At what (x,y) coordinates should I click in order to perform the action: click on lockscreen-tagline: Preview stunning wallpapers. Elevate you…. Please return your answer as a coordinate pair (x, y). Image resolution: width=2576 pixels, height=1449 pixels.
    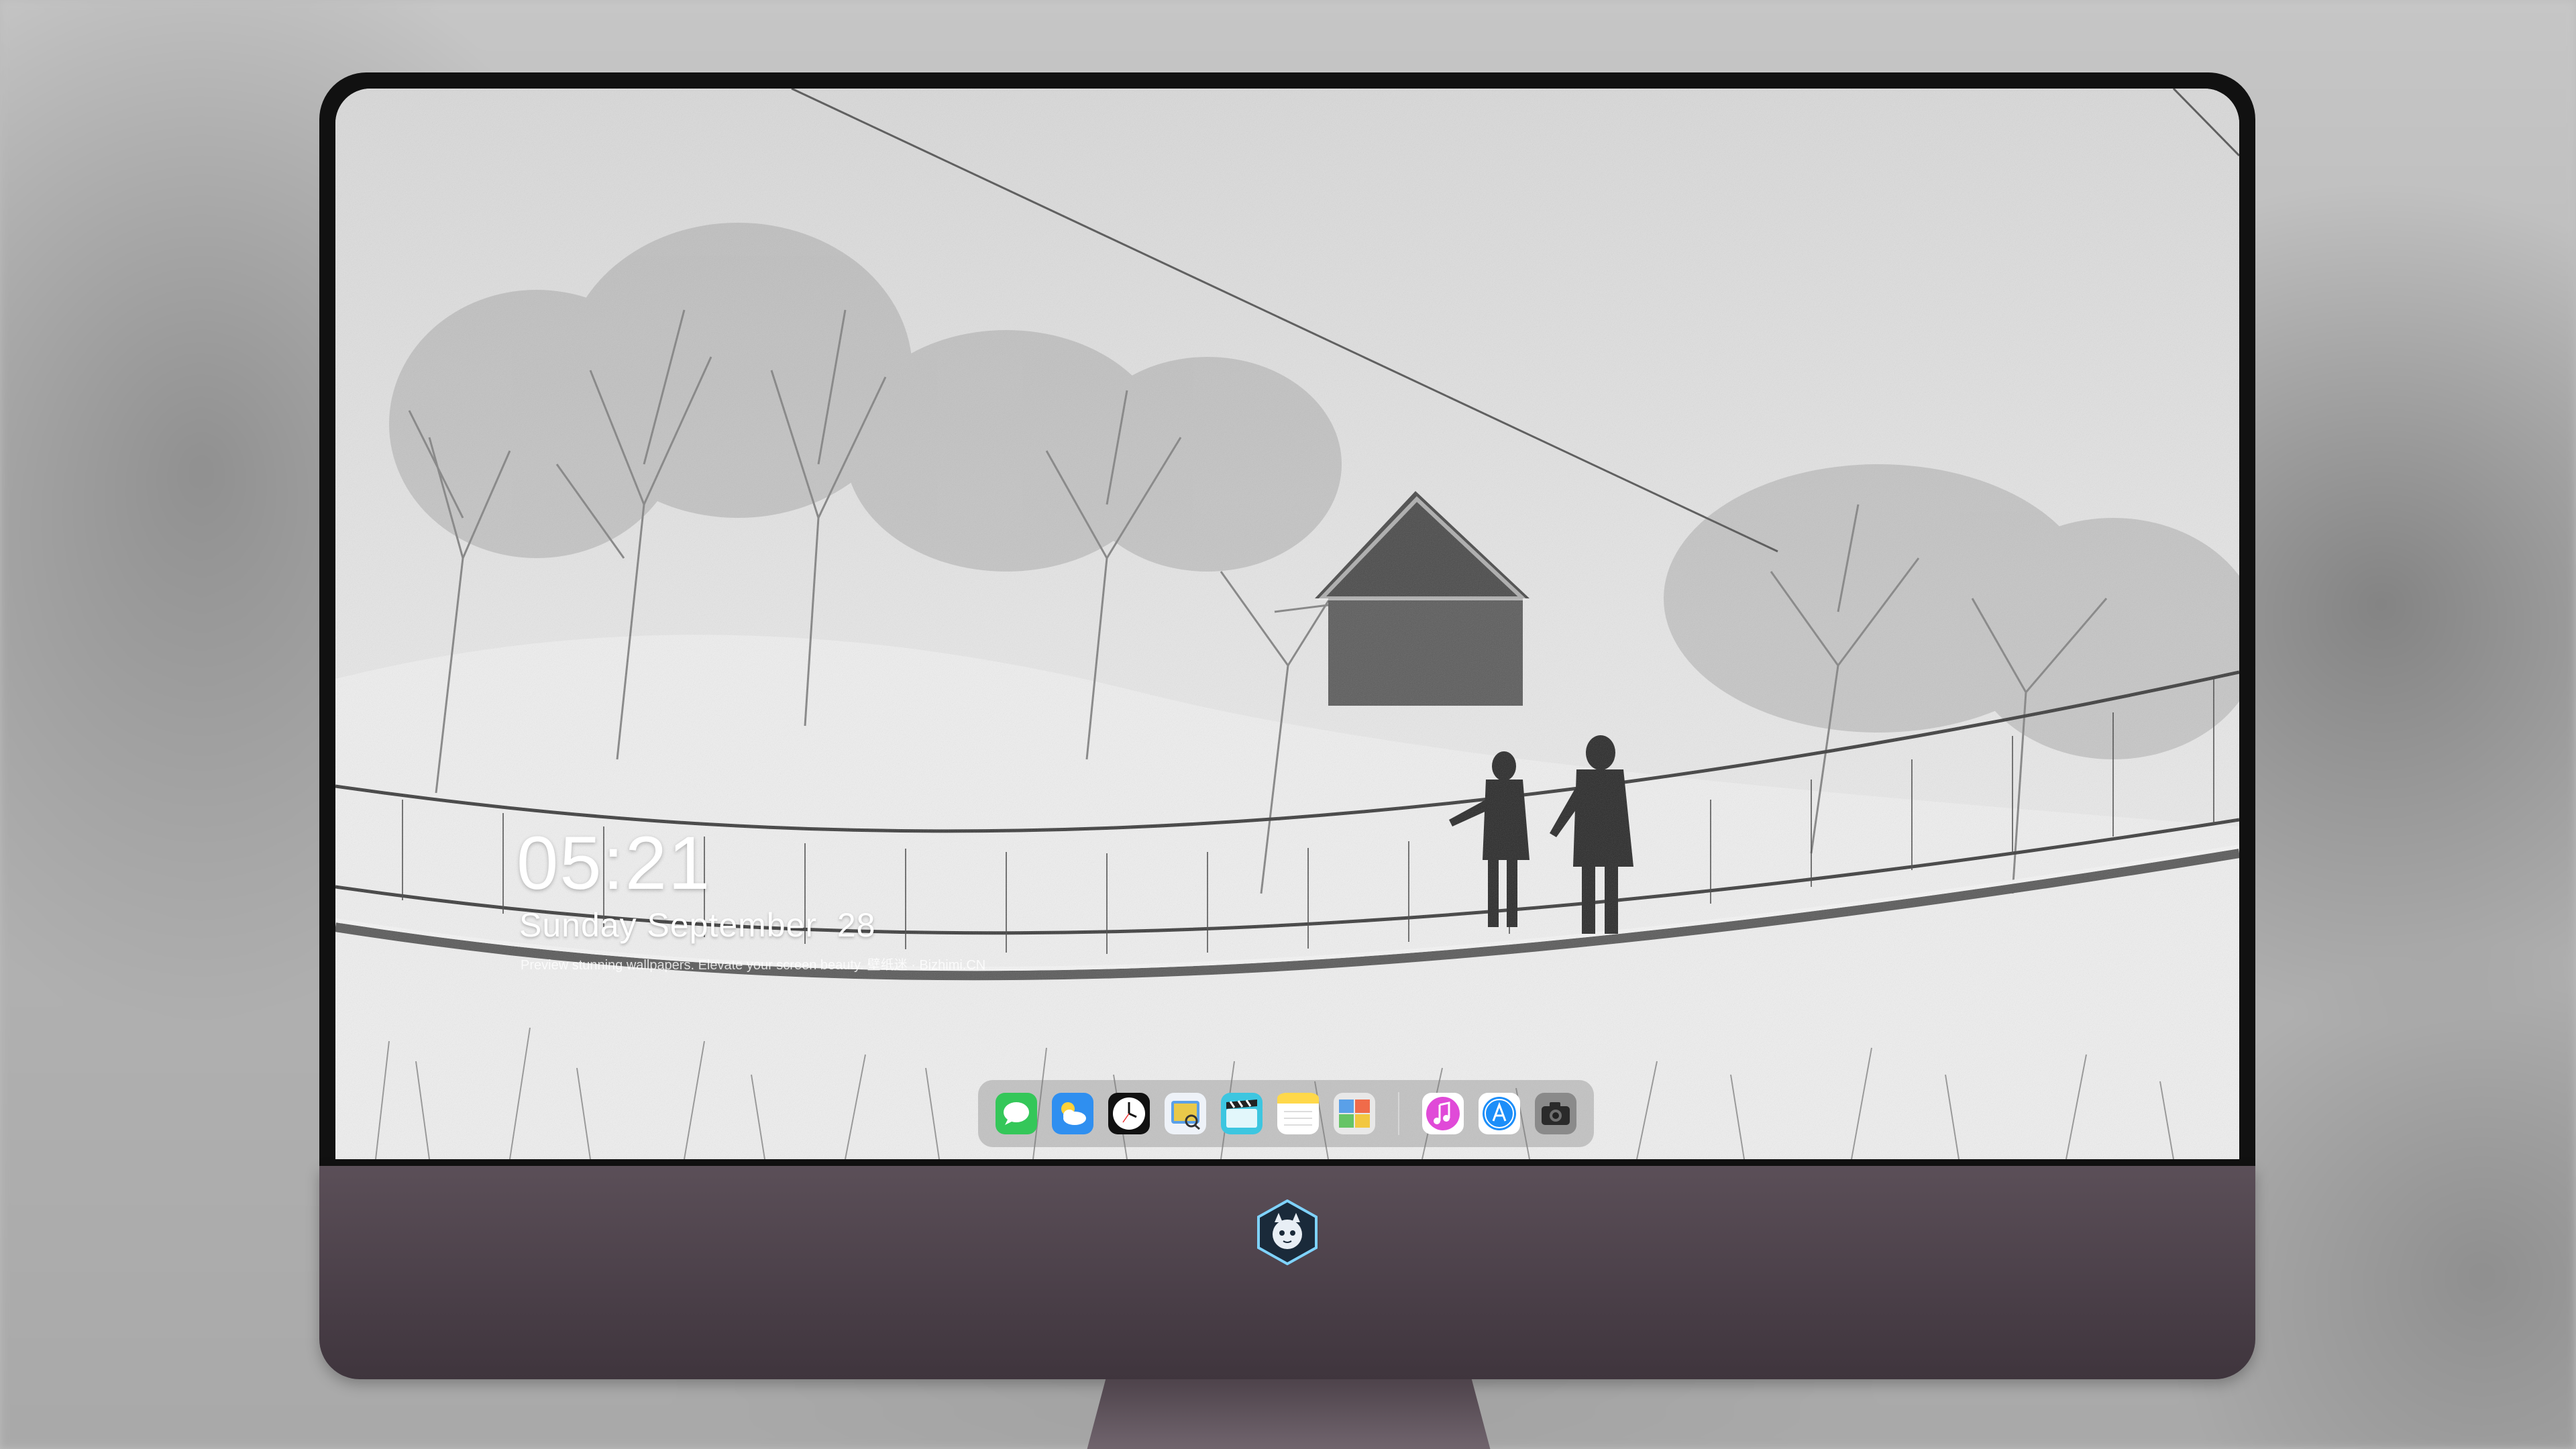
    Looking at the image, I should click on (753, 965).